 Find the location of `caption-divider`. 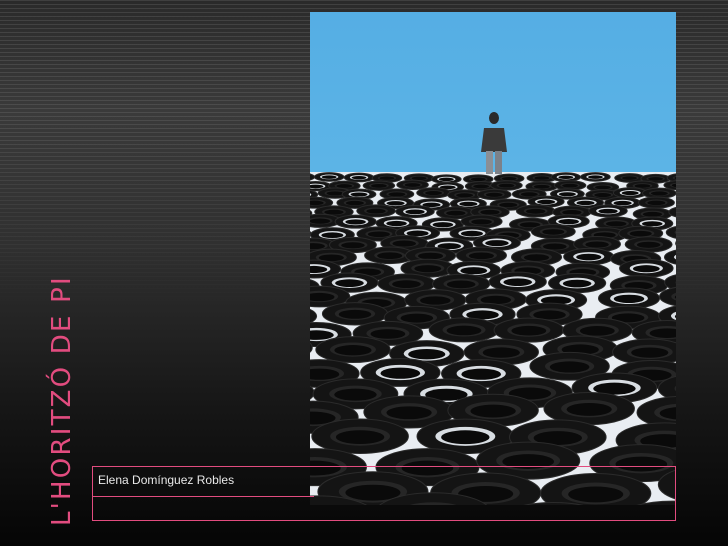

caption-divider is located at coordinates (203, 496).